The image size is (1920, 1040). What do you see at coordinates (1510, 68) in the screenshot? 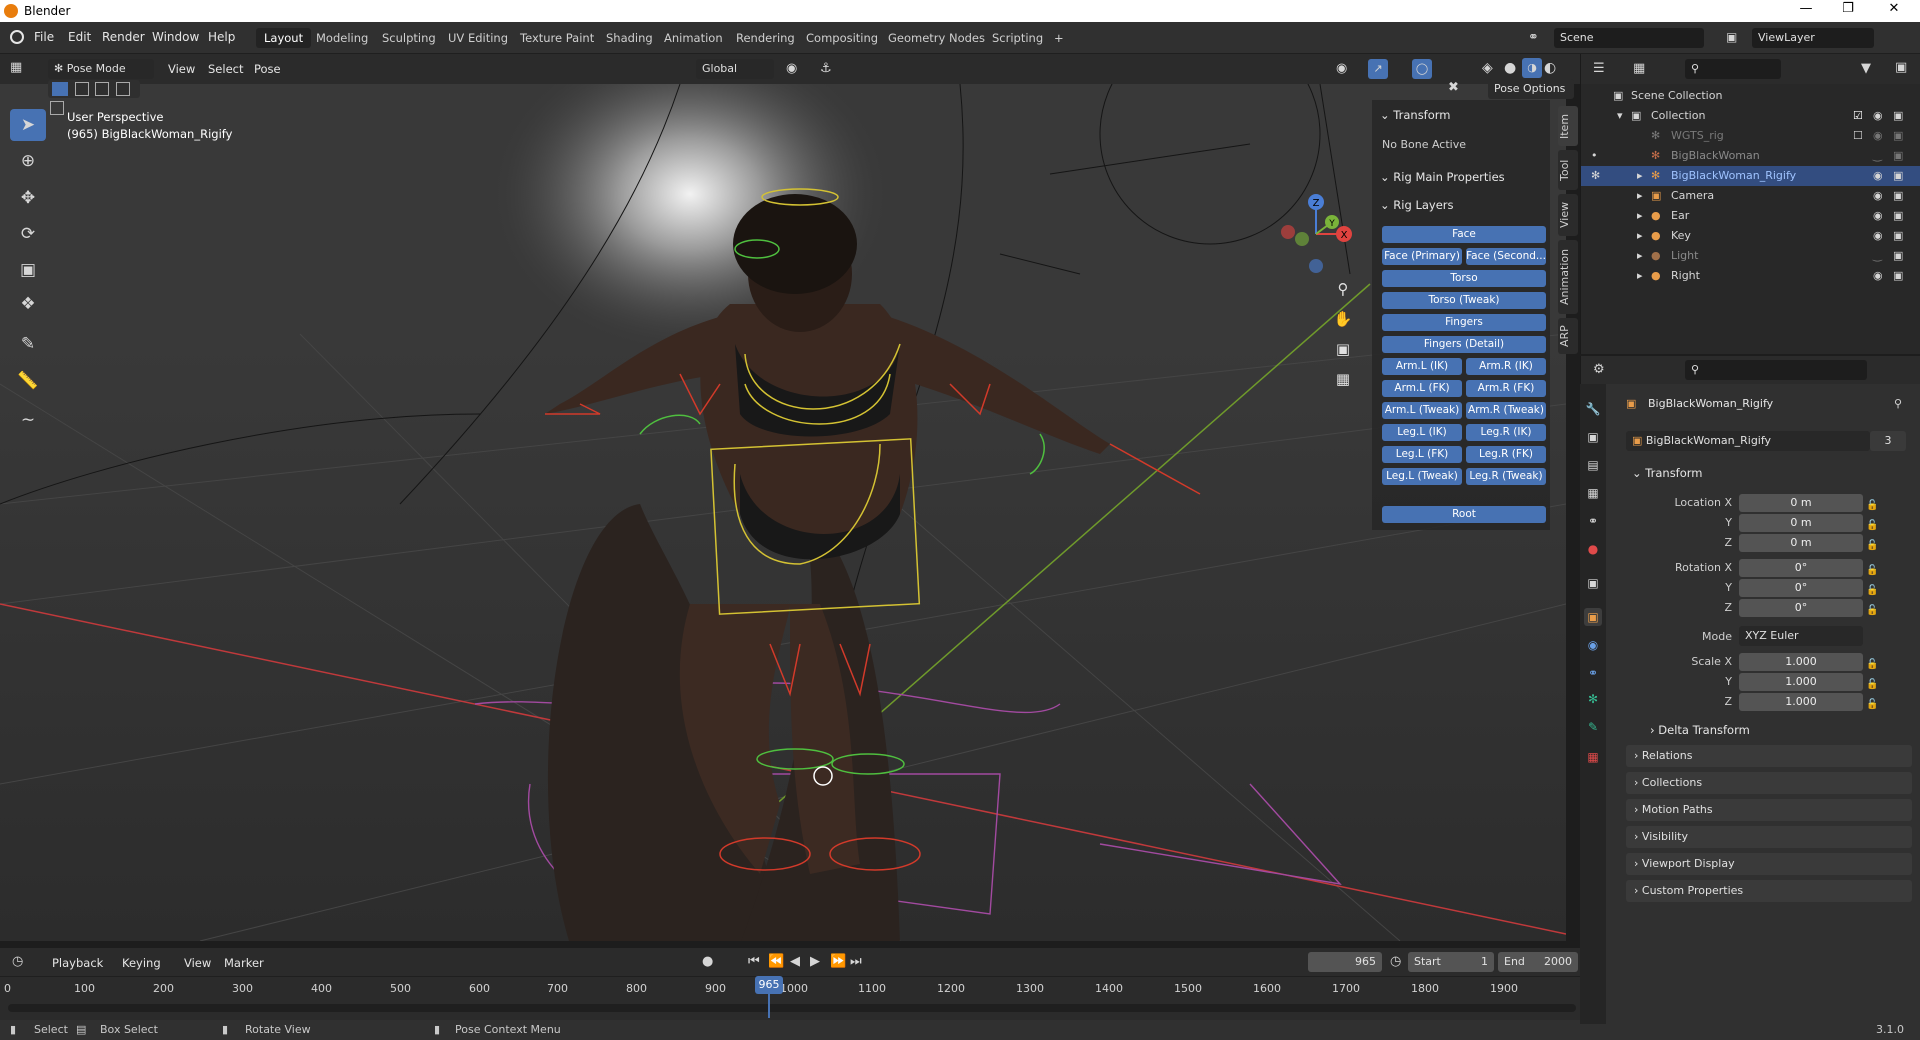
I see `solid-shading-icon: ●` at bounding box center [1510, 68].